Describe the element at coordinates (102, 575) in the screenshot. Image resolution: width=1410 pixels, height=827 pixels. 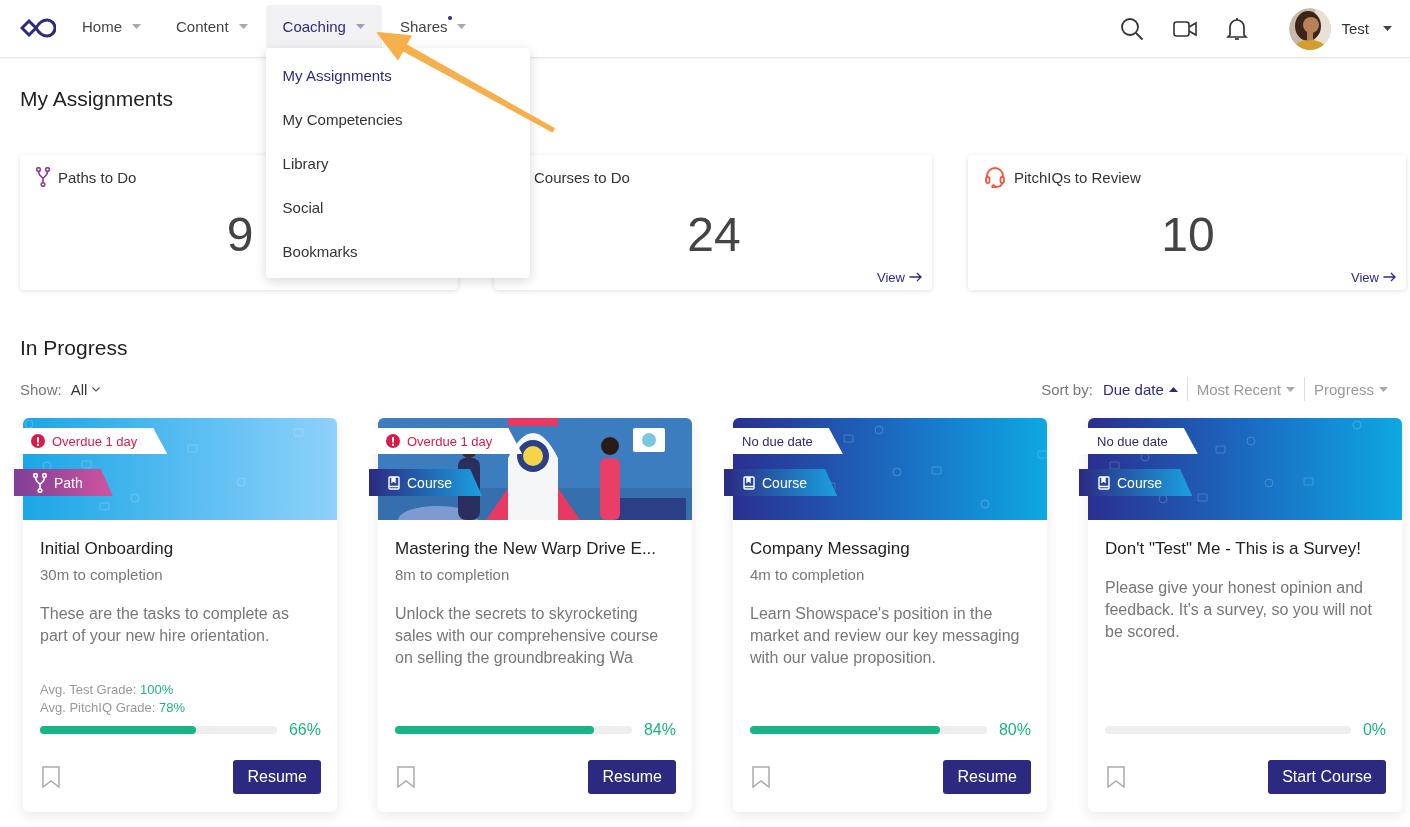
I see `duration-text: 30m to completion` at that location.